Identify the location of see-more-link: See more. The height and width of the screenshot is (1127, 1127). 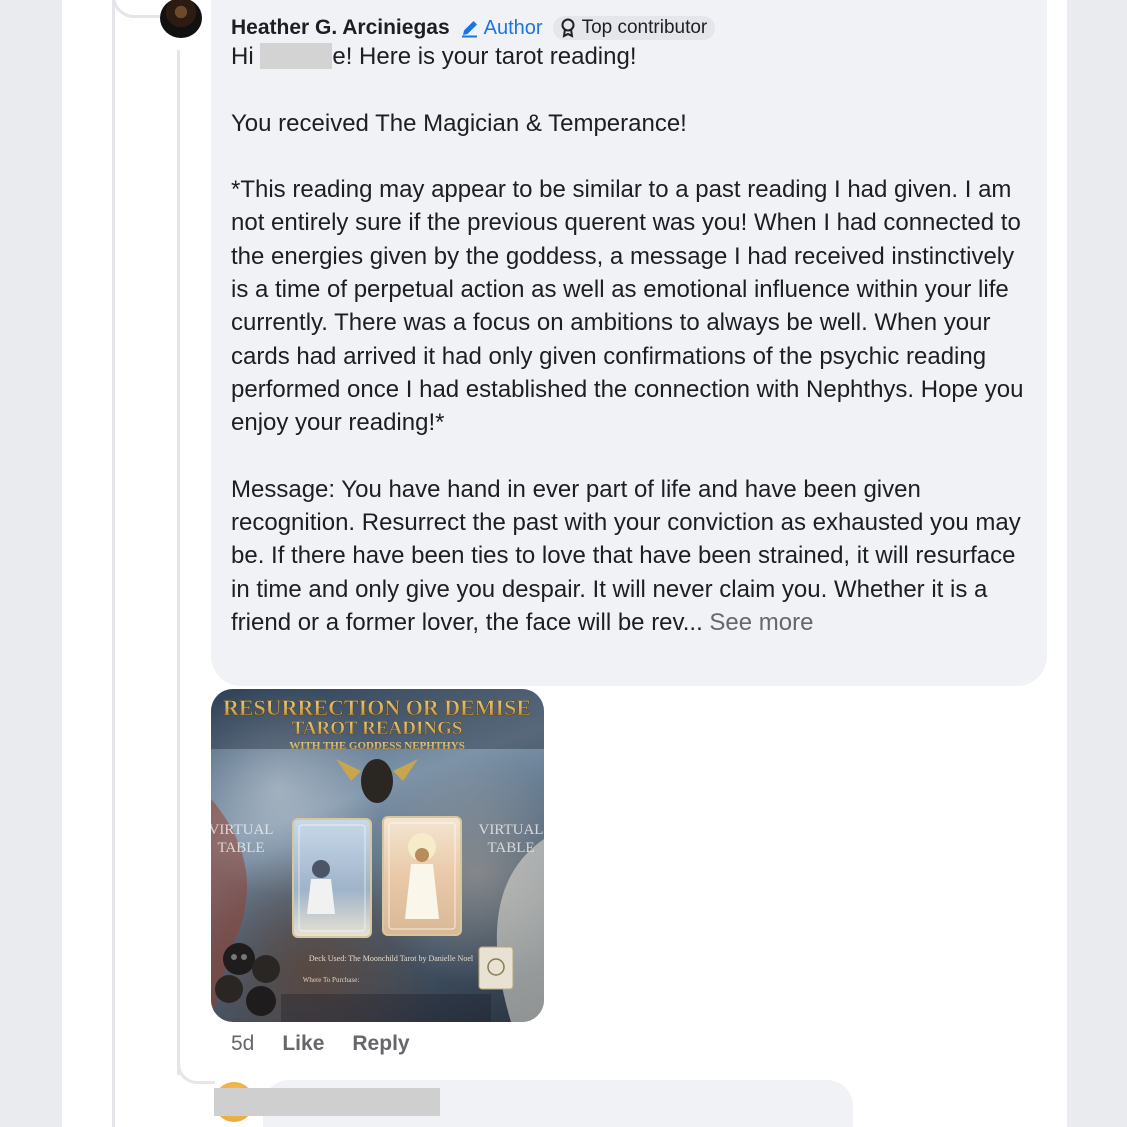
(761, 622).